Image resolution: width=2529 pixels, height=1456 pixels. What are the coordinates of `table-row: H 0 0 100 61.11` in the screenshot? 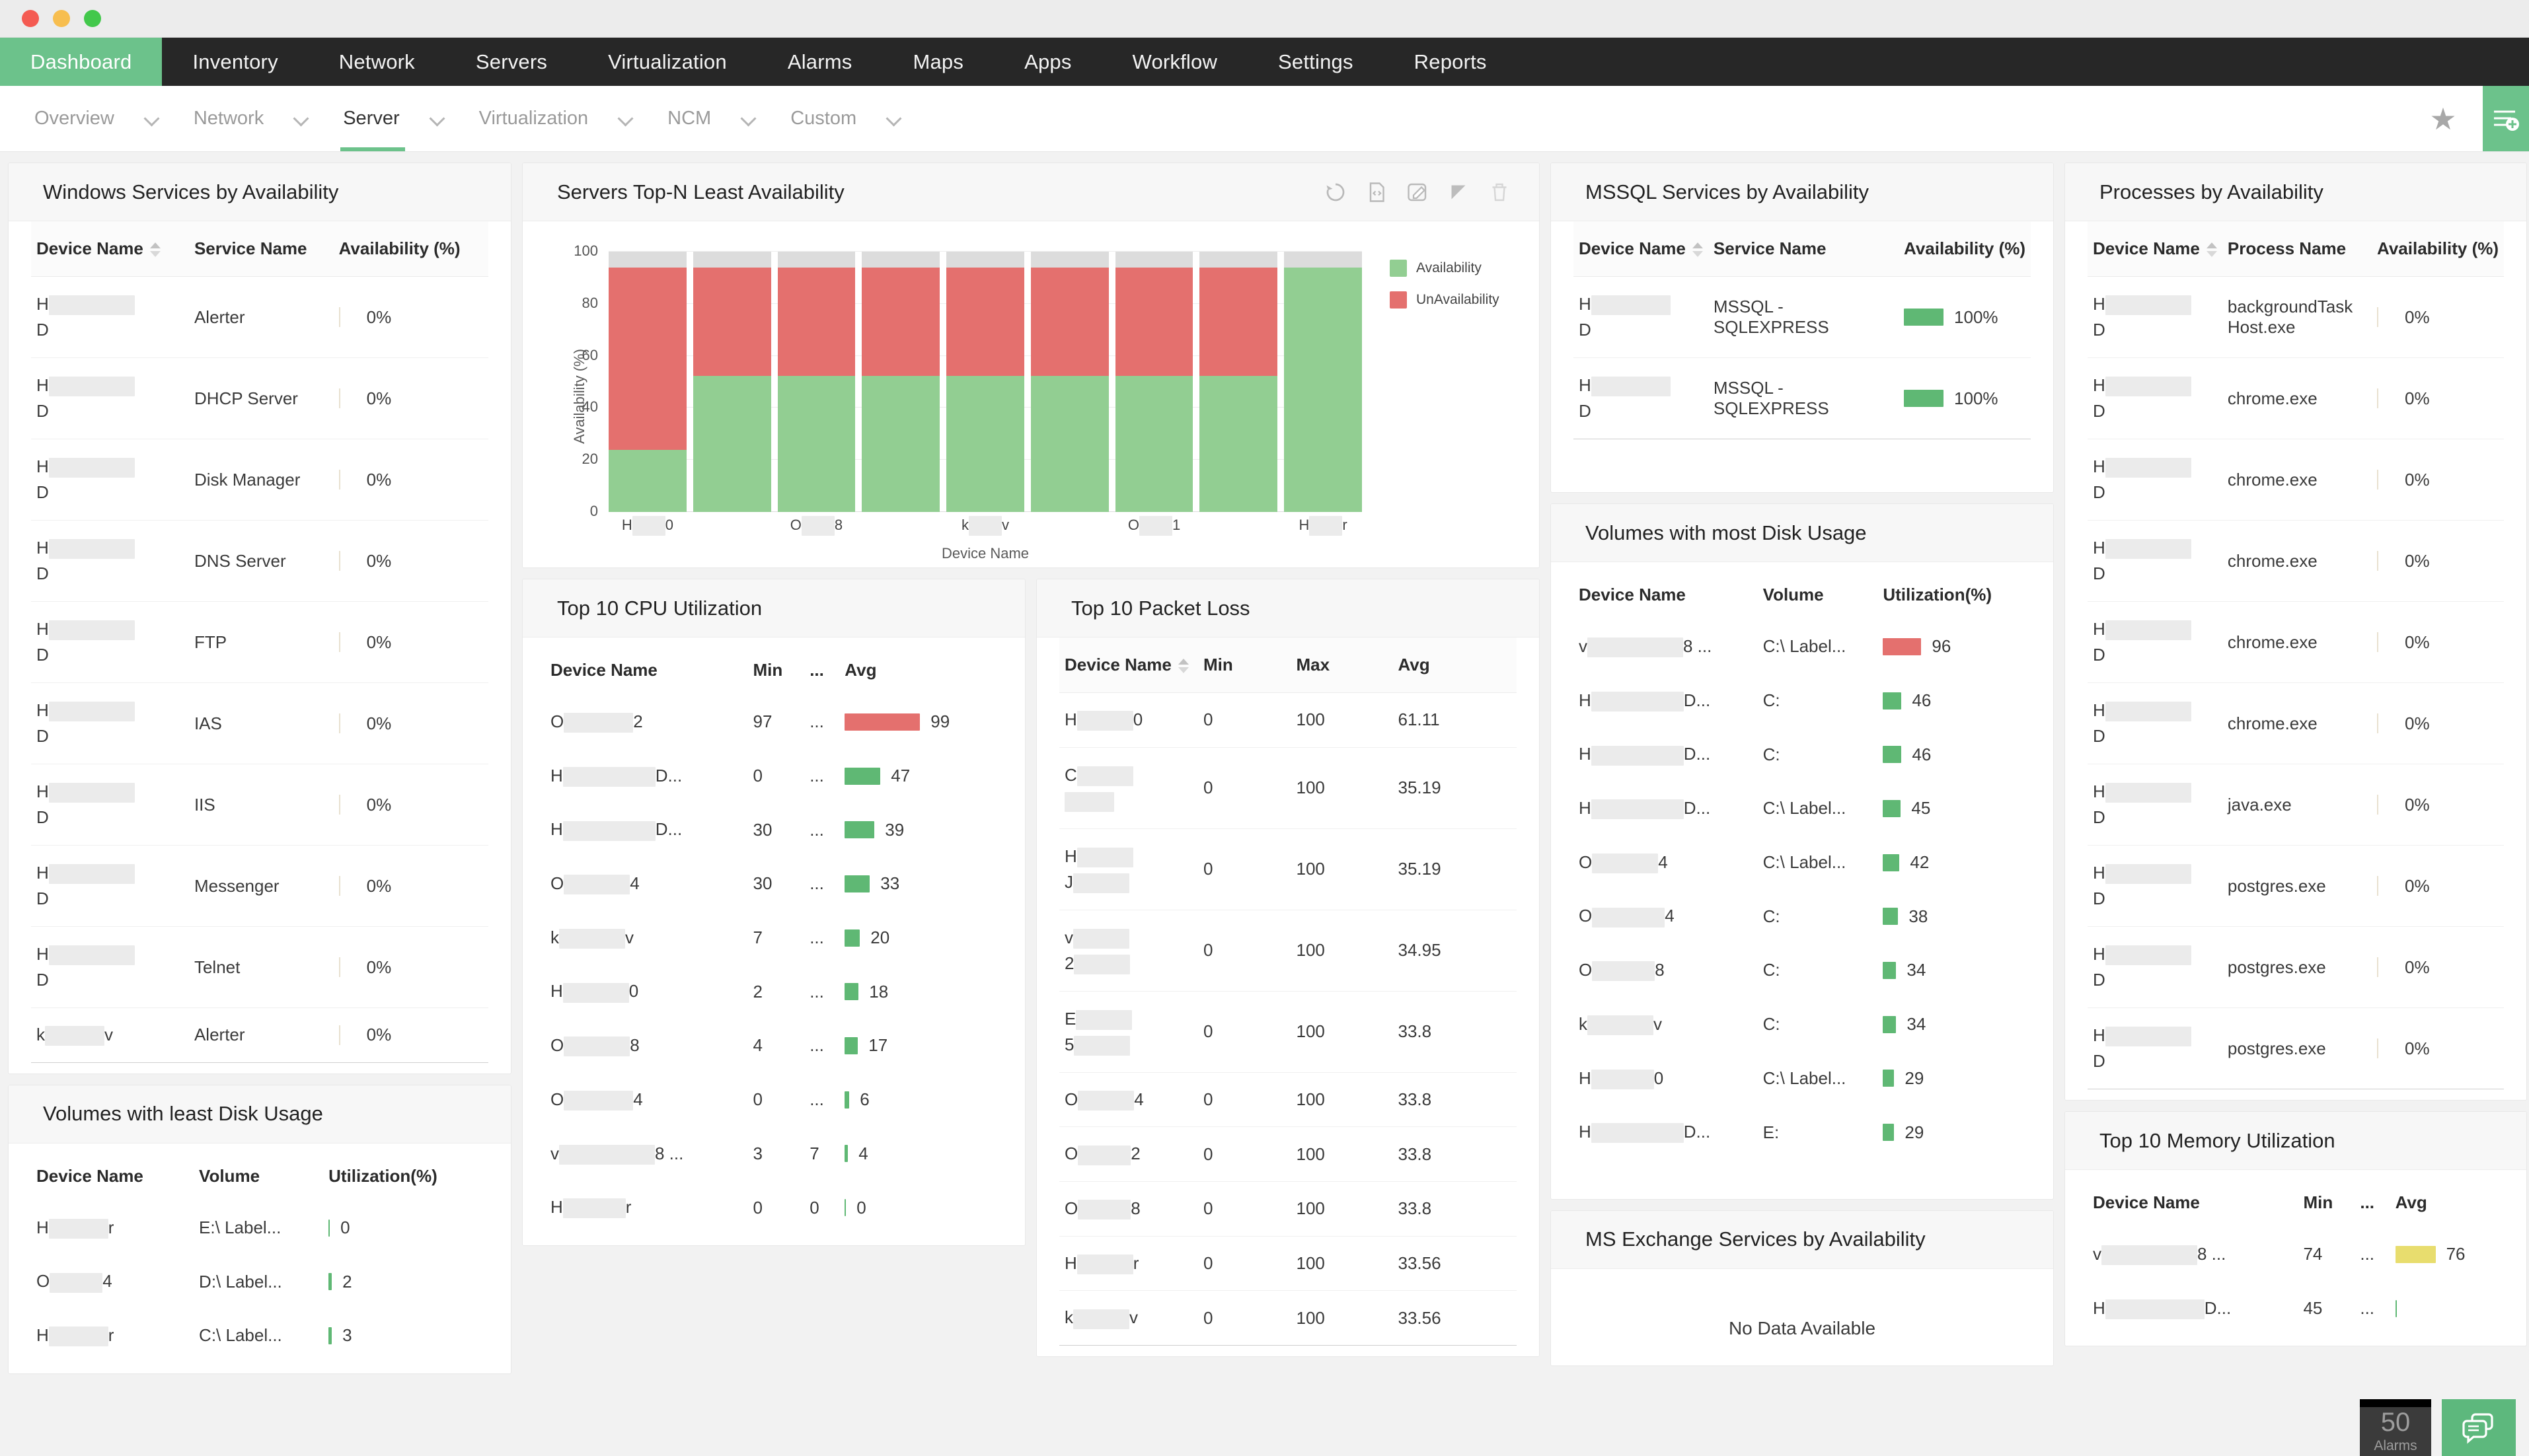 It's located at (1288, 720).